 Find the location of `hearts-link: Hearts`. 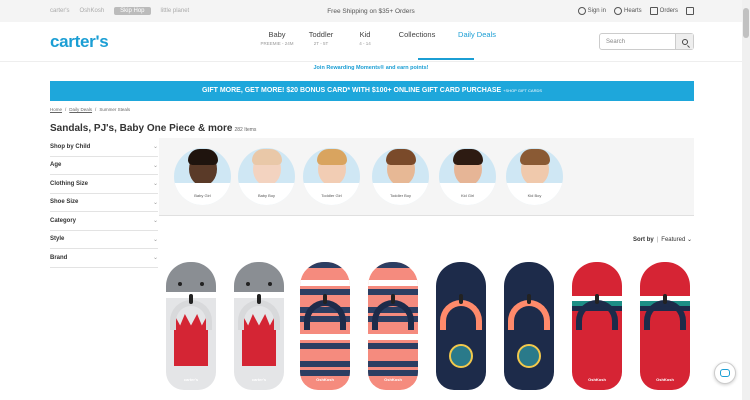

hearts-link: Hearts is located at coordinates (627, 11).